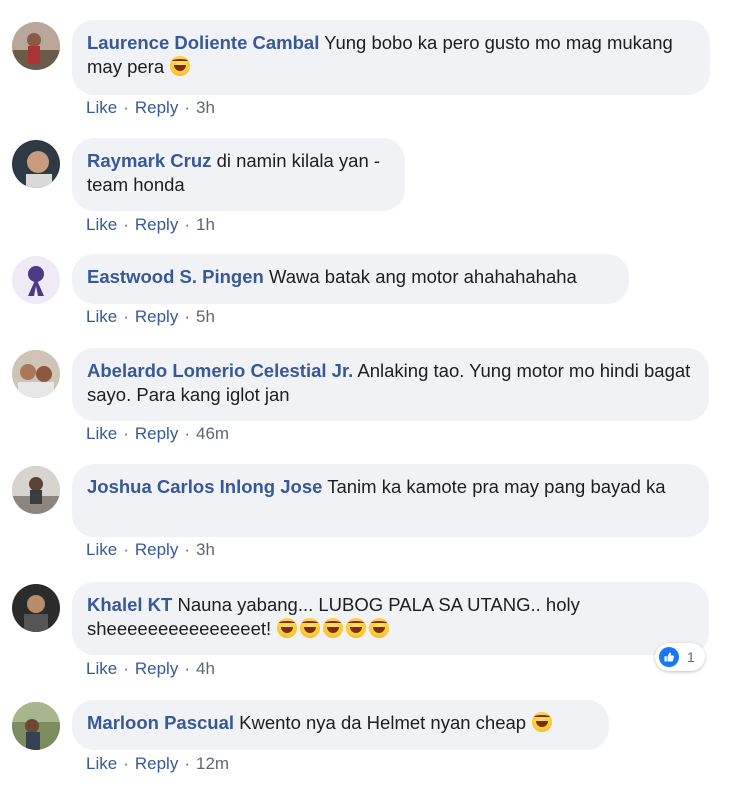  I want to click on comment-timestamp: 46m, so click(212, 433).